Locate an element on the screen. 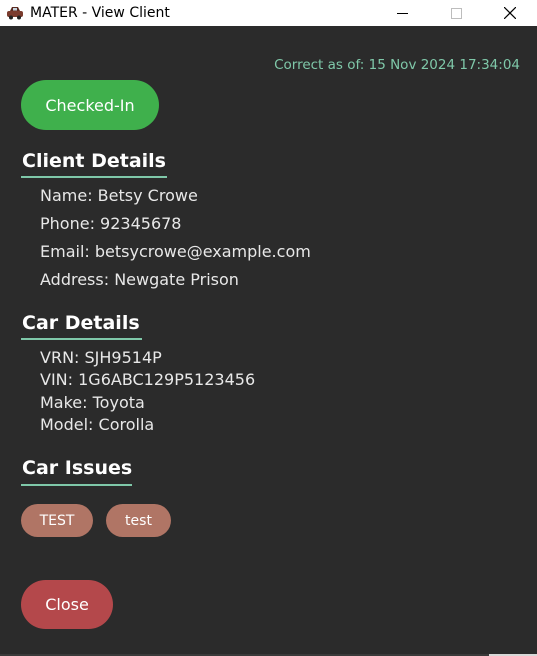  maximize-button is located at coordinates (456, 13).